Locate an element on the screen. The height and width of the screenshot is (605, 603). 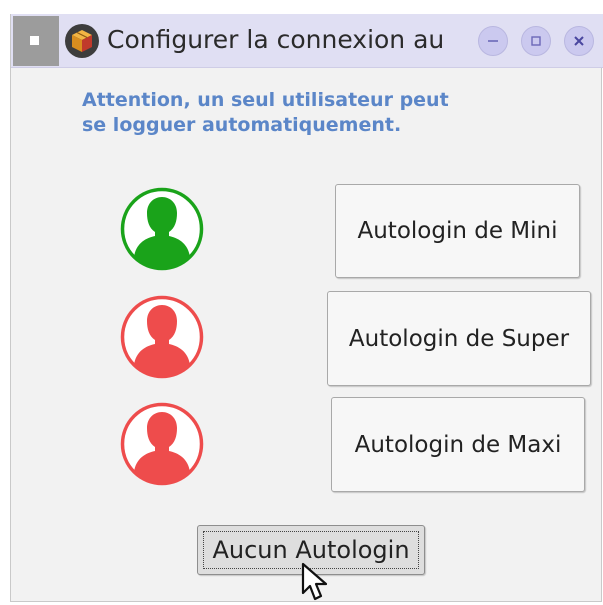
minimize-icon is located at coordinates (493, 41).